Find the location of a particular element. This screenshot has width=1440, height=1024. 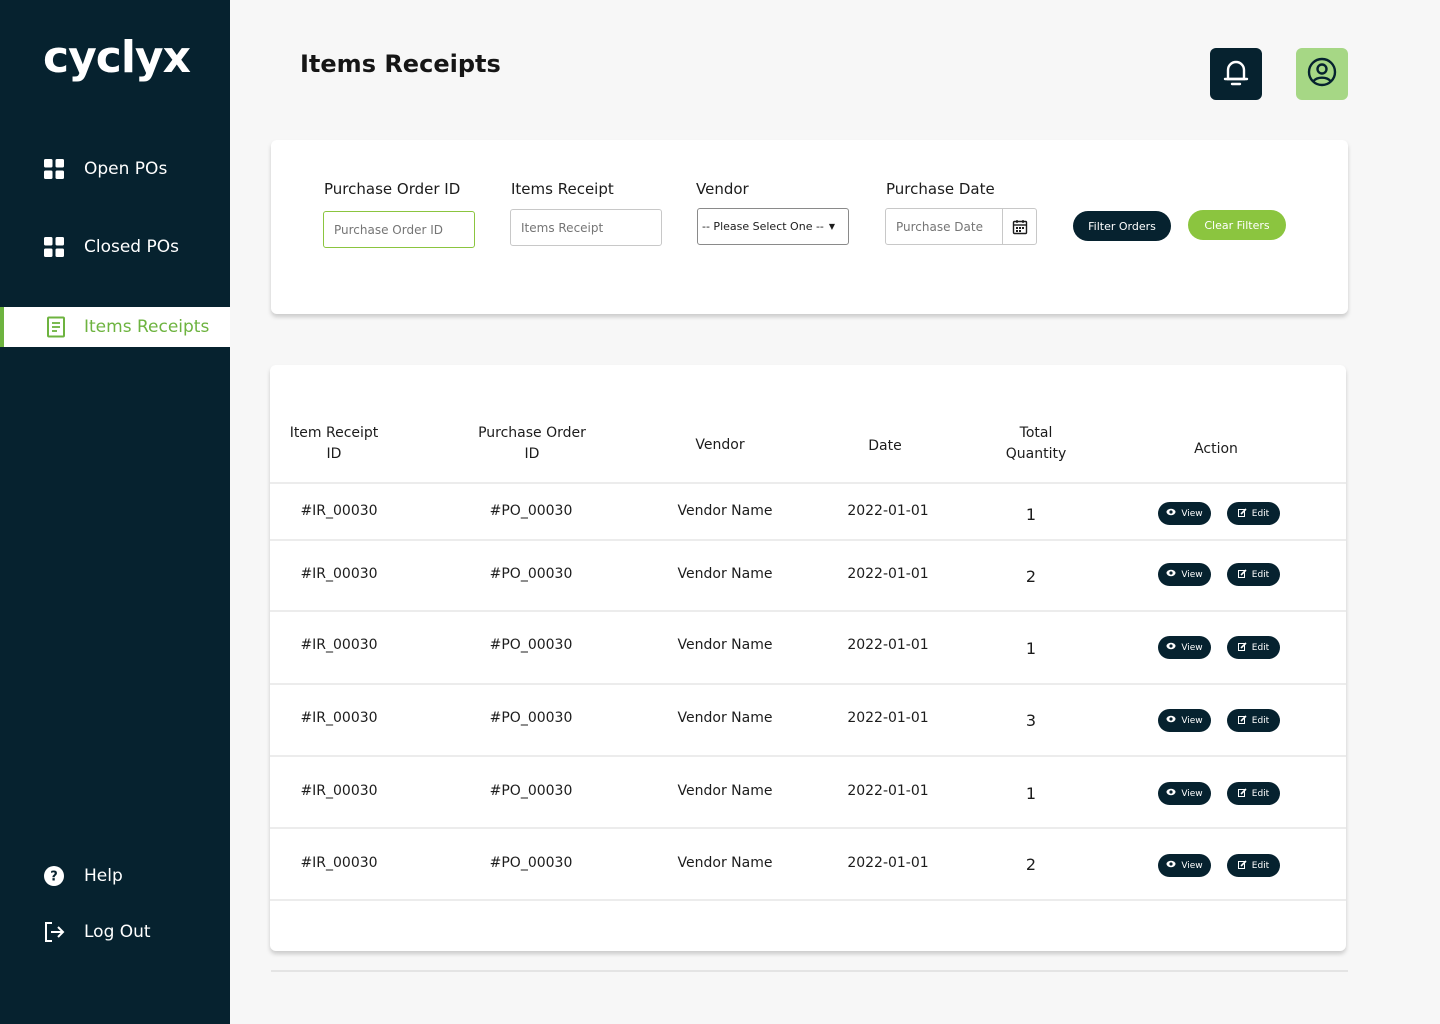

quantity-cell: 3 is located at coordinates (1031, 720).